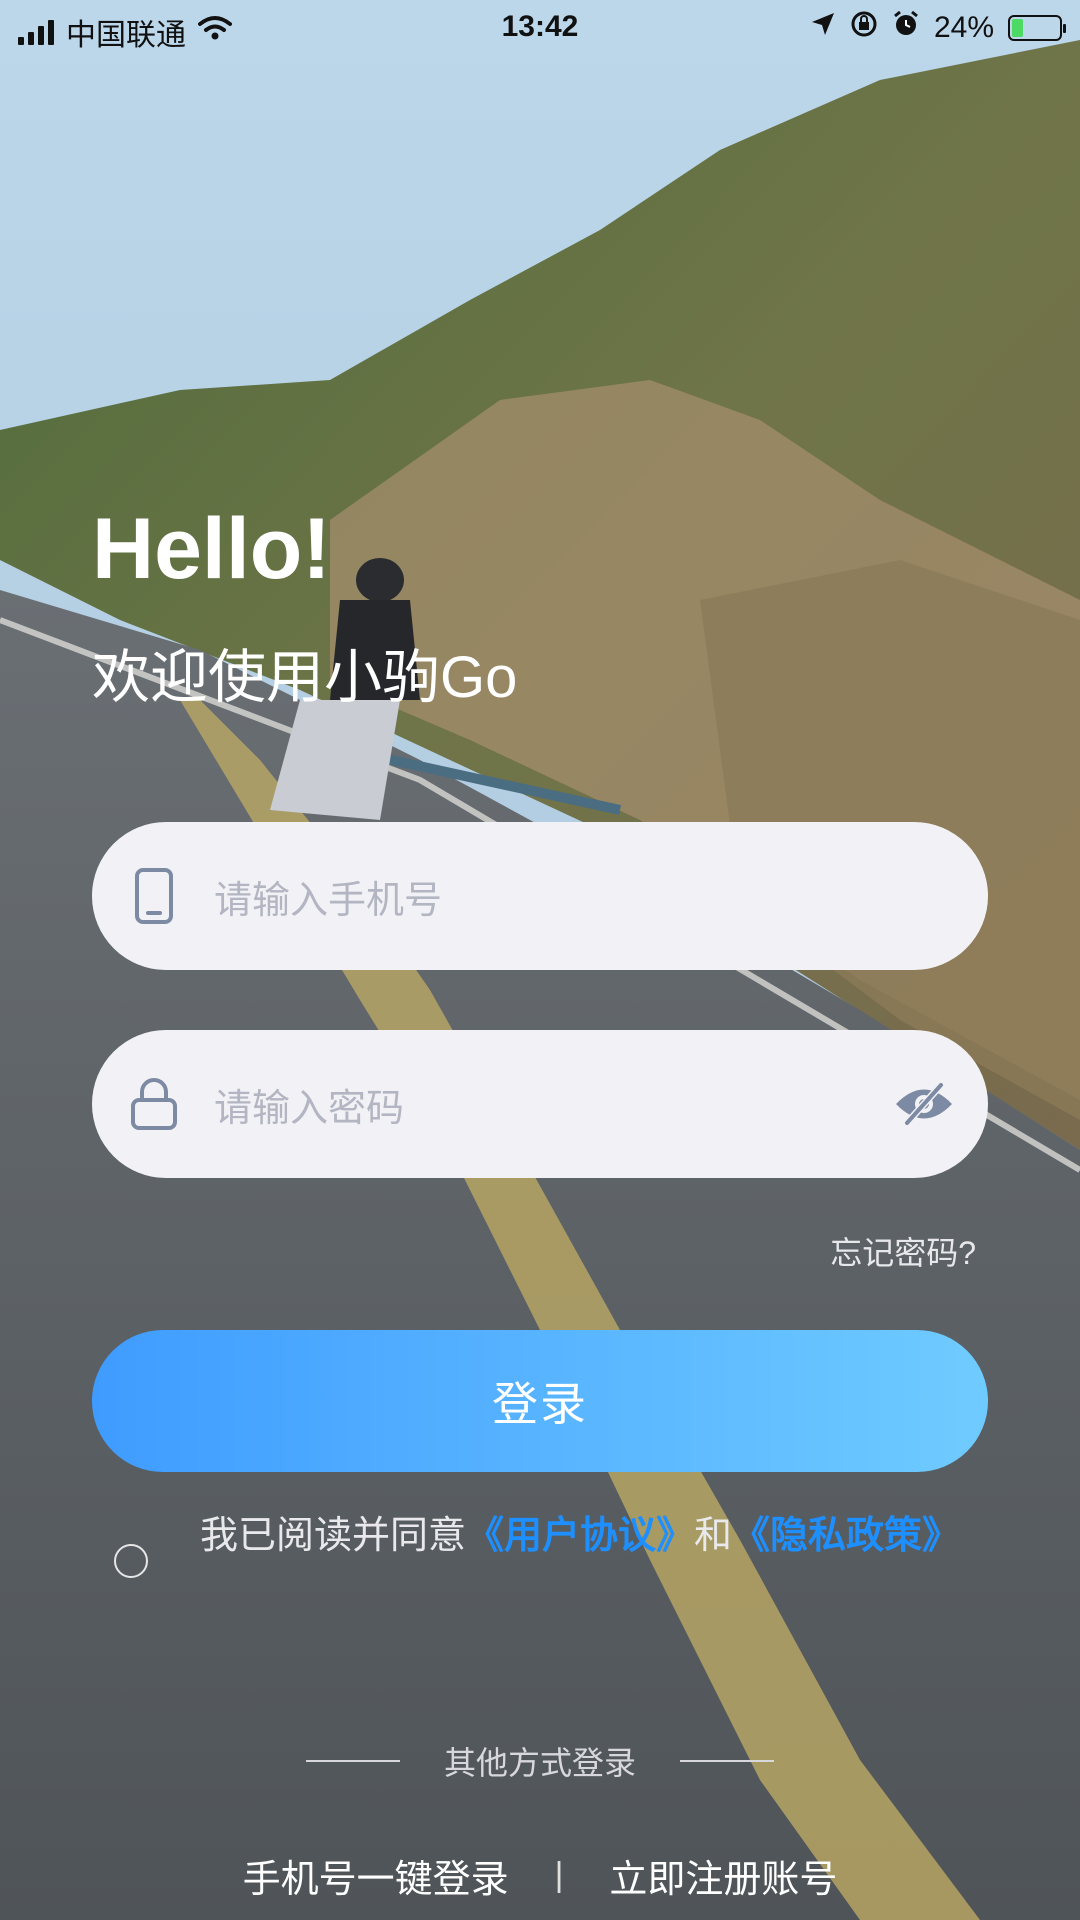  What do you see at coordinates (1037, 28) in the screenshot?
I see `battery-charging-icon` at bounding box center [1037, 28].